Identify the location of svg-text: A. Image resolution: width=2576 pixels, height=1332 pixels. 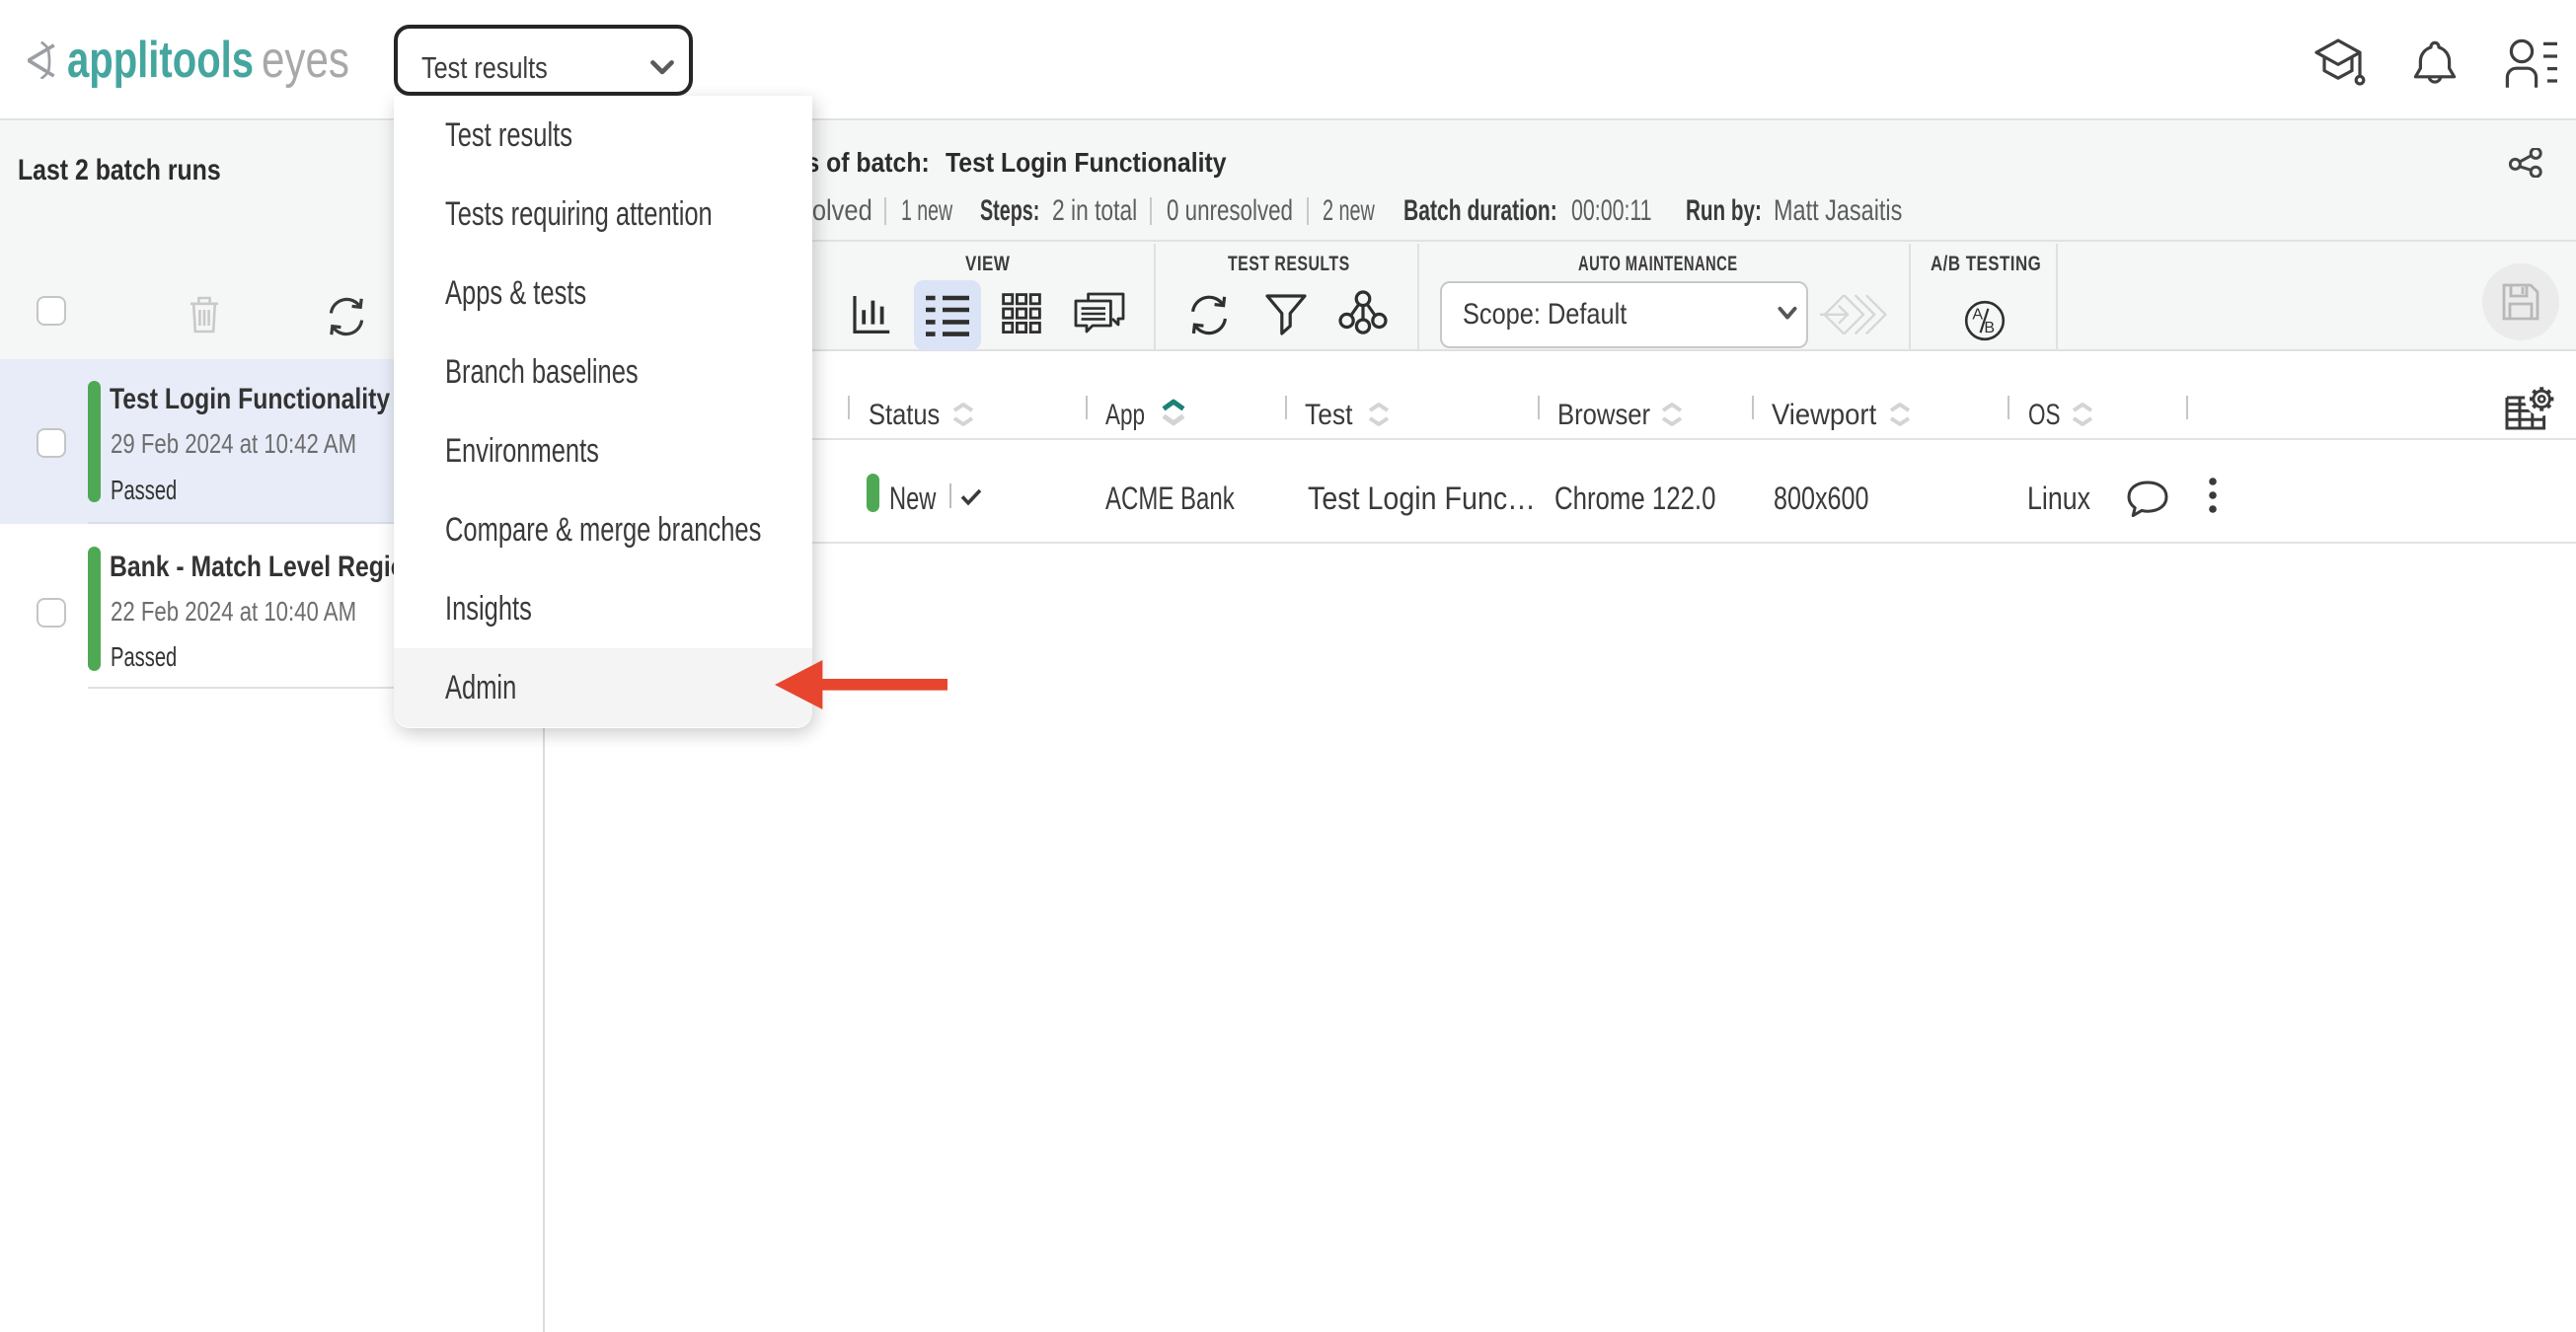
(1978, 316).